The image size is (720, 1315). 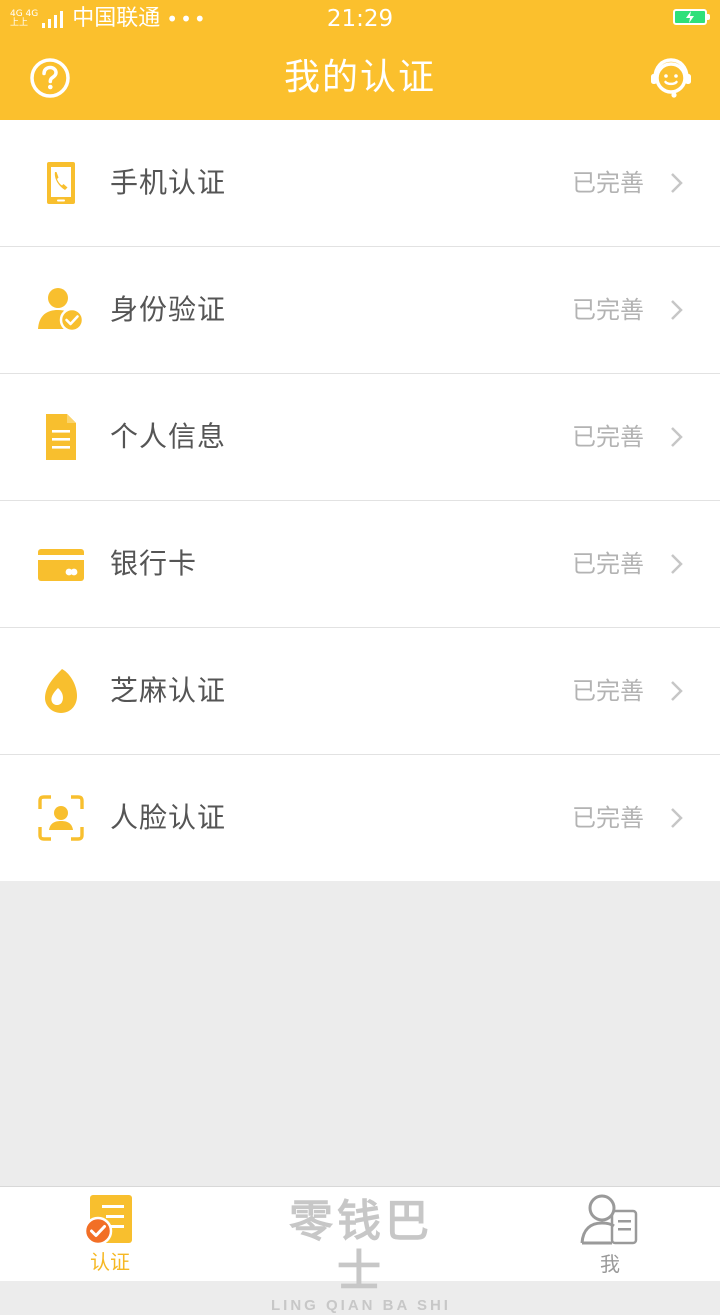 What do you see at coordinates (168, 690) in the screenshot?
I see `cert-item-label: 芝麻认证` at bounding box center [168, 690].